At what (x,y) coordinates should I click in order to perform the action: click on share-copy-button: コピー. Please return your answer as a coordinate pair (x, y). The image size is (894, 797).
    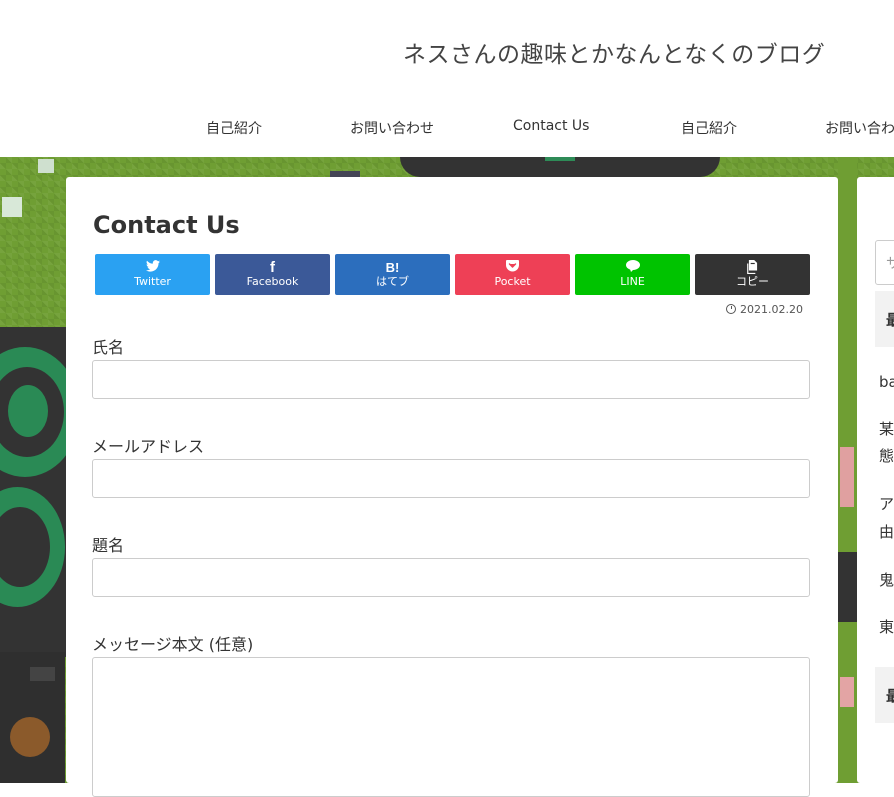
    Looking at the image, I should click on (752, 274).